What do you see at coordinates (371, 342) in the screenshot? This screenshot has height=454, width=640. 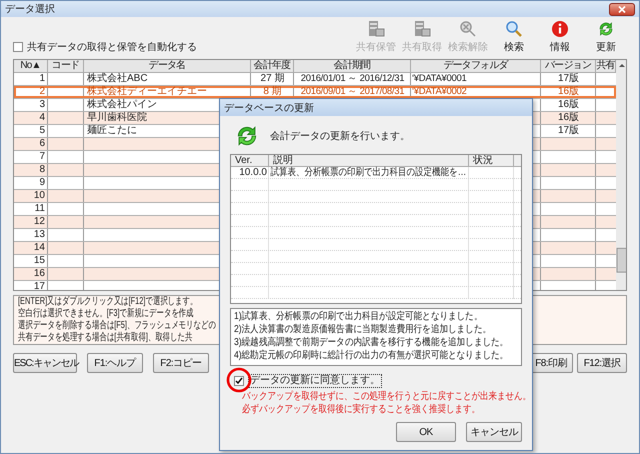 I see `details-text: 3)繰越残高調整で前期データの内訳書を移行する機能を追加しました。` at bounding box center [371, 342].